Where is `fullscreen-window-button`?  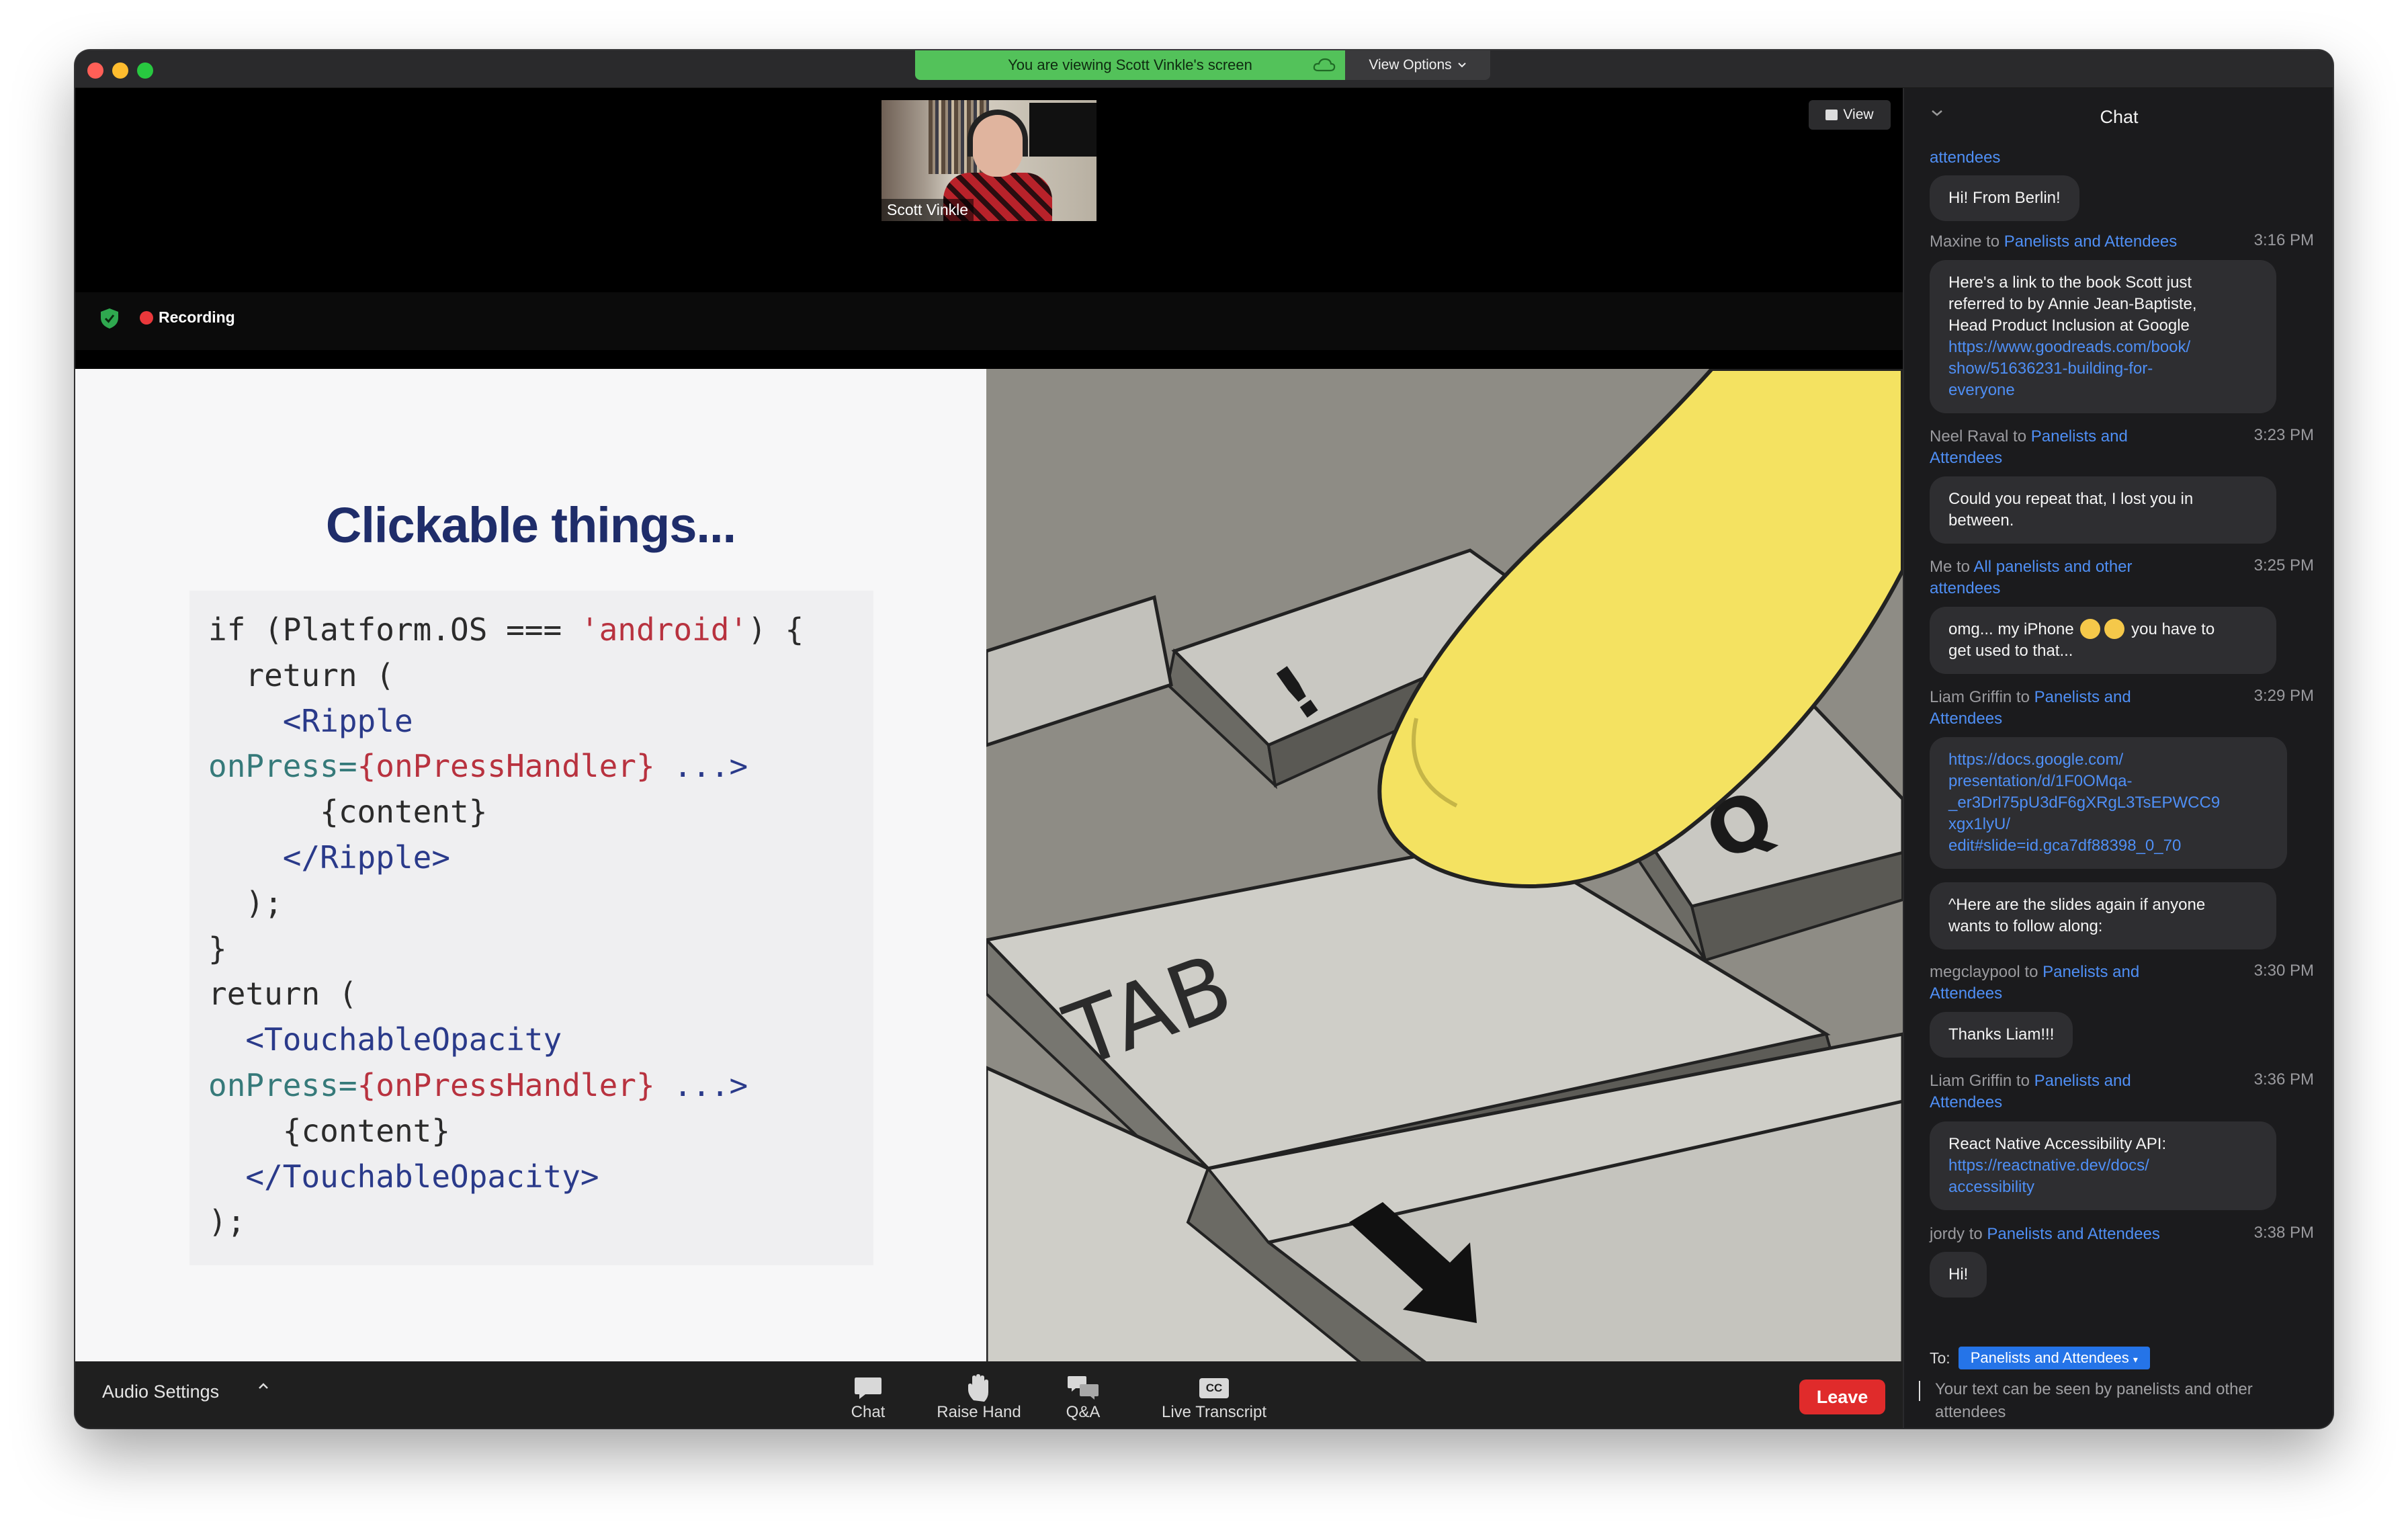 fullscreen-window-button is located at coordinates (145, 71).